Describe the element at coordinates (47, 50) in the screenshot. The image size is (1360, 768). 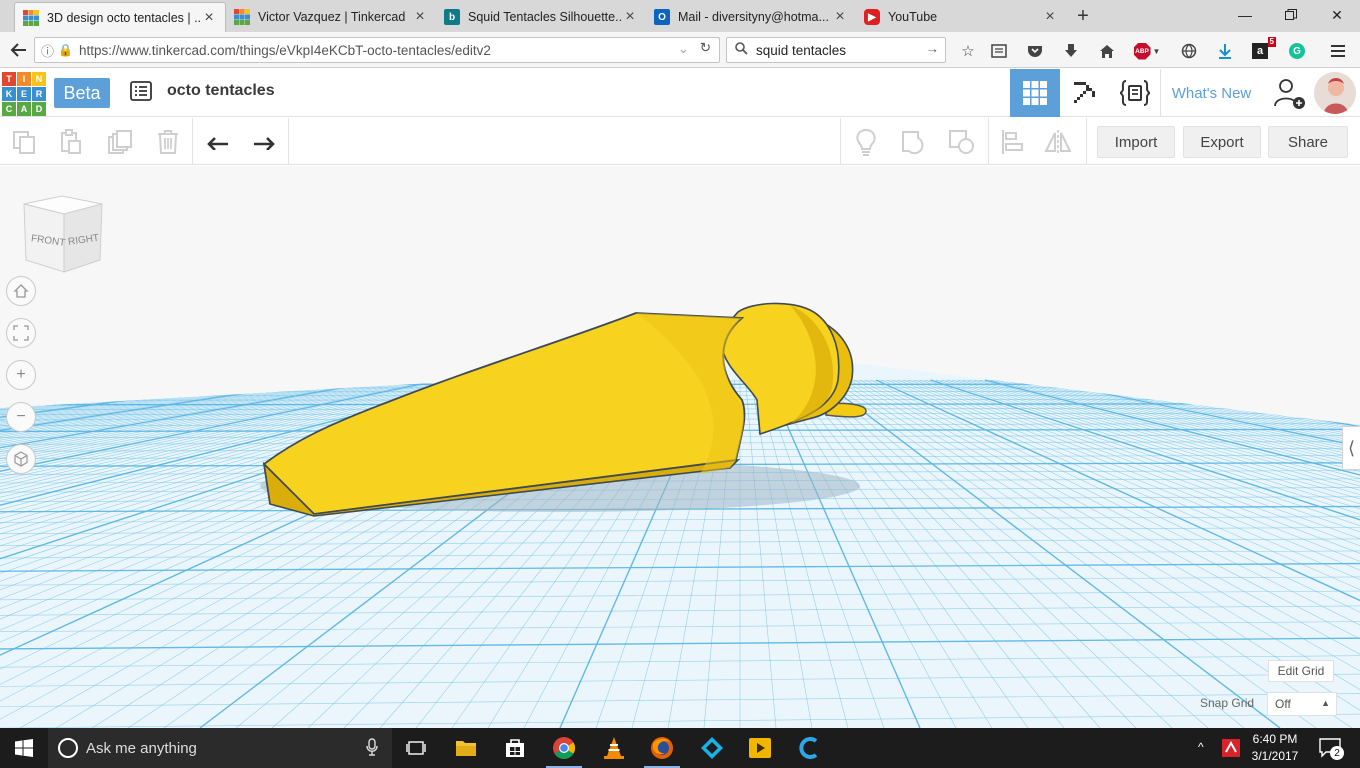
I see `info-icon: ⓘ` at that location.